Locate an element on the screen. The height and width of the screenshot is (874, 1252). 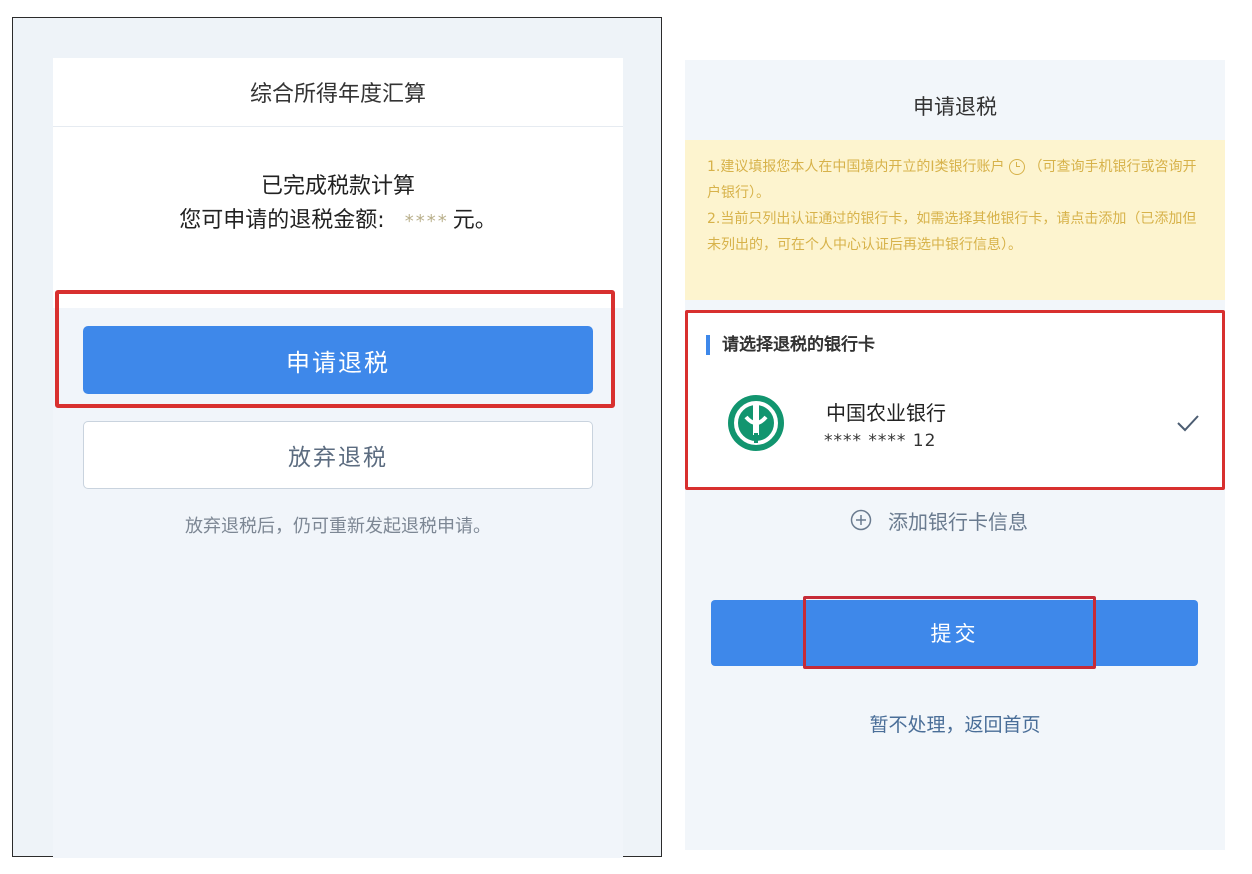
page-title: 综合所得年度汇算 is located at coordinates (338, 92).